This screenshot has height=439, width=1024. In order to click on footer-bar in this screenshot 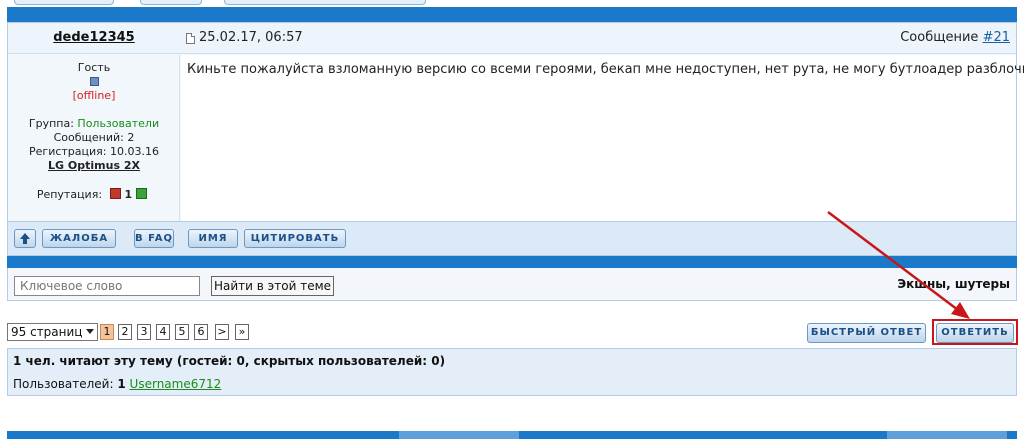, I will do `click(512, 435)`.